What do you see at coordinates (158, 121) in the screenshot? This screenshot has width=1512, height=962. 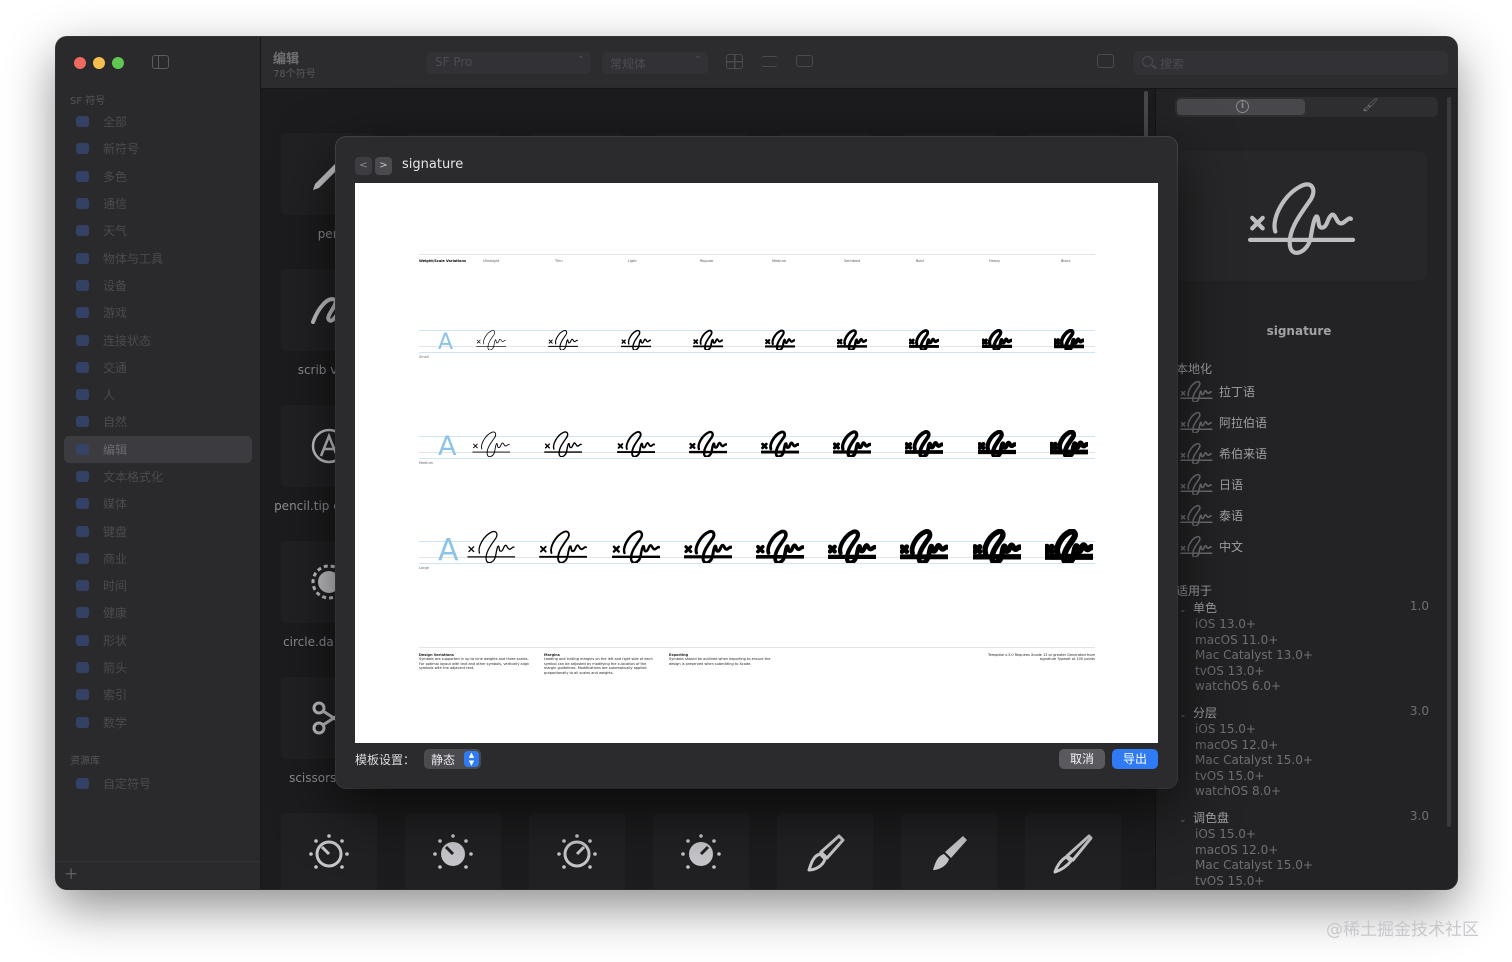 I see `sidebar-item-0: 全部` at bounding box center [158, 121].